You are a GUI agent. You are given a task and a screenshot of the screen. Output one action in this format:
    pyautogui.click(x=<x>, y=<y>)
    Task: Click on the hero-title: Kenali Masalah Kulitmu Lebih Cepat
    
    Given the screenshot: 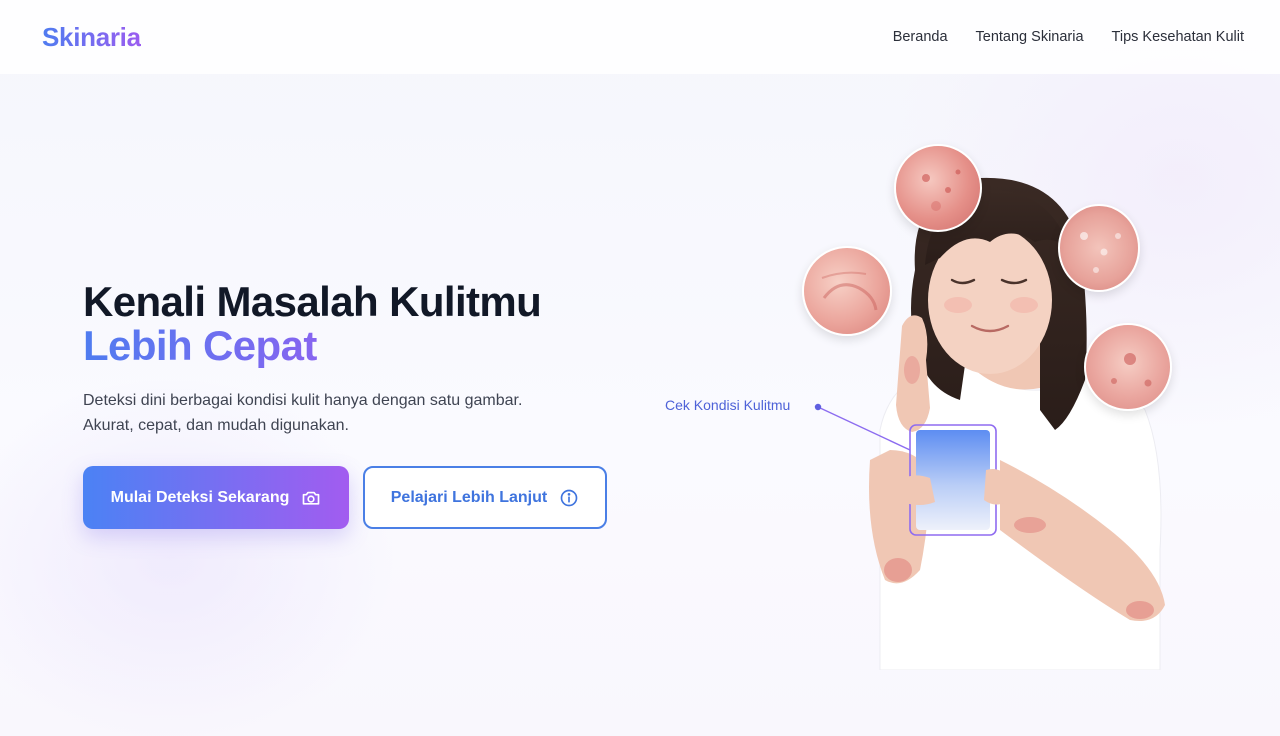 What is the action you would take?
    pyautogui.click(x=312, y=323)
    